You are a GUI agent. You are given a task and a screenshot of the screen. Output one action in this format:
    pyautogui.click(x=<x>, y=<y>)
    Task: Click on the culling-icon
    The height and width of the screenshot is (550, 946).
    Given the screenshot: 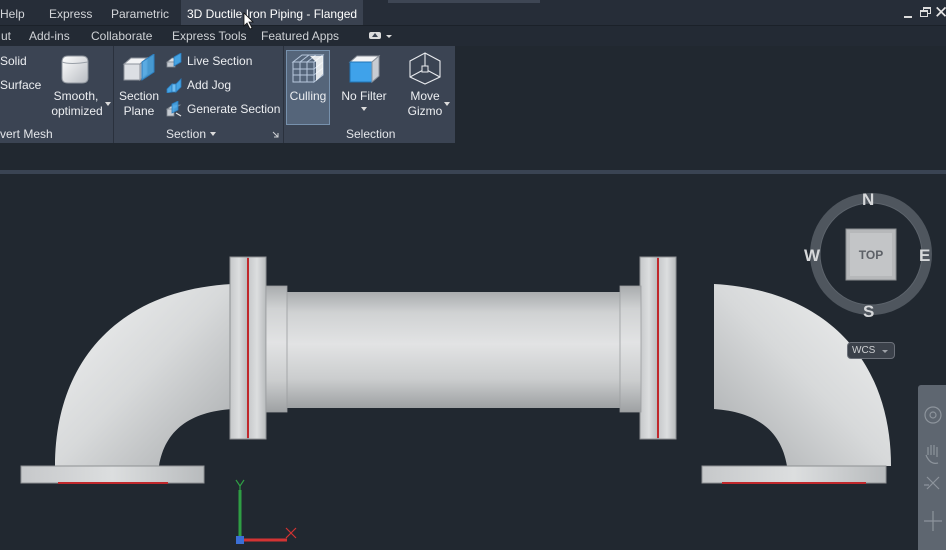 What is the action you would take?
    pyautogui.click(x=308, y=68)
    